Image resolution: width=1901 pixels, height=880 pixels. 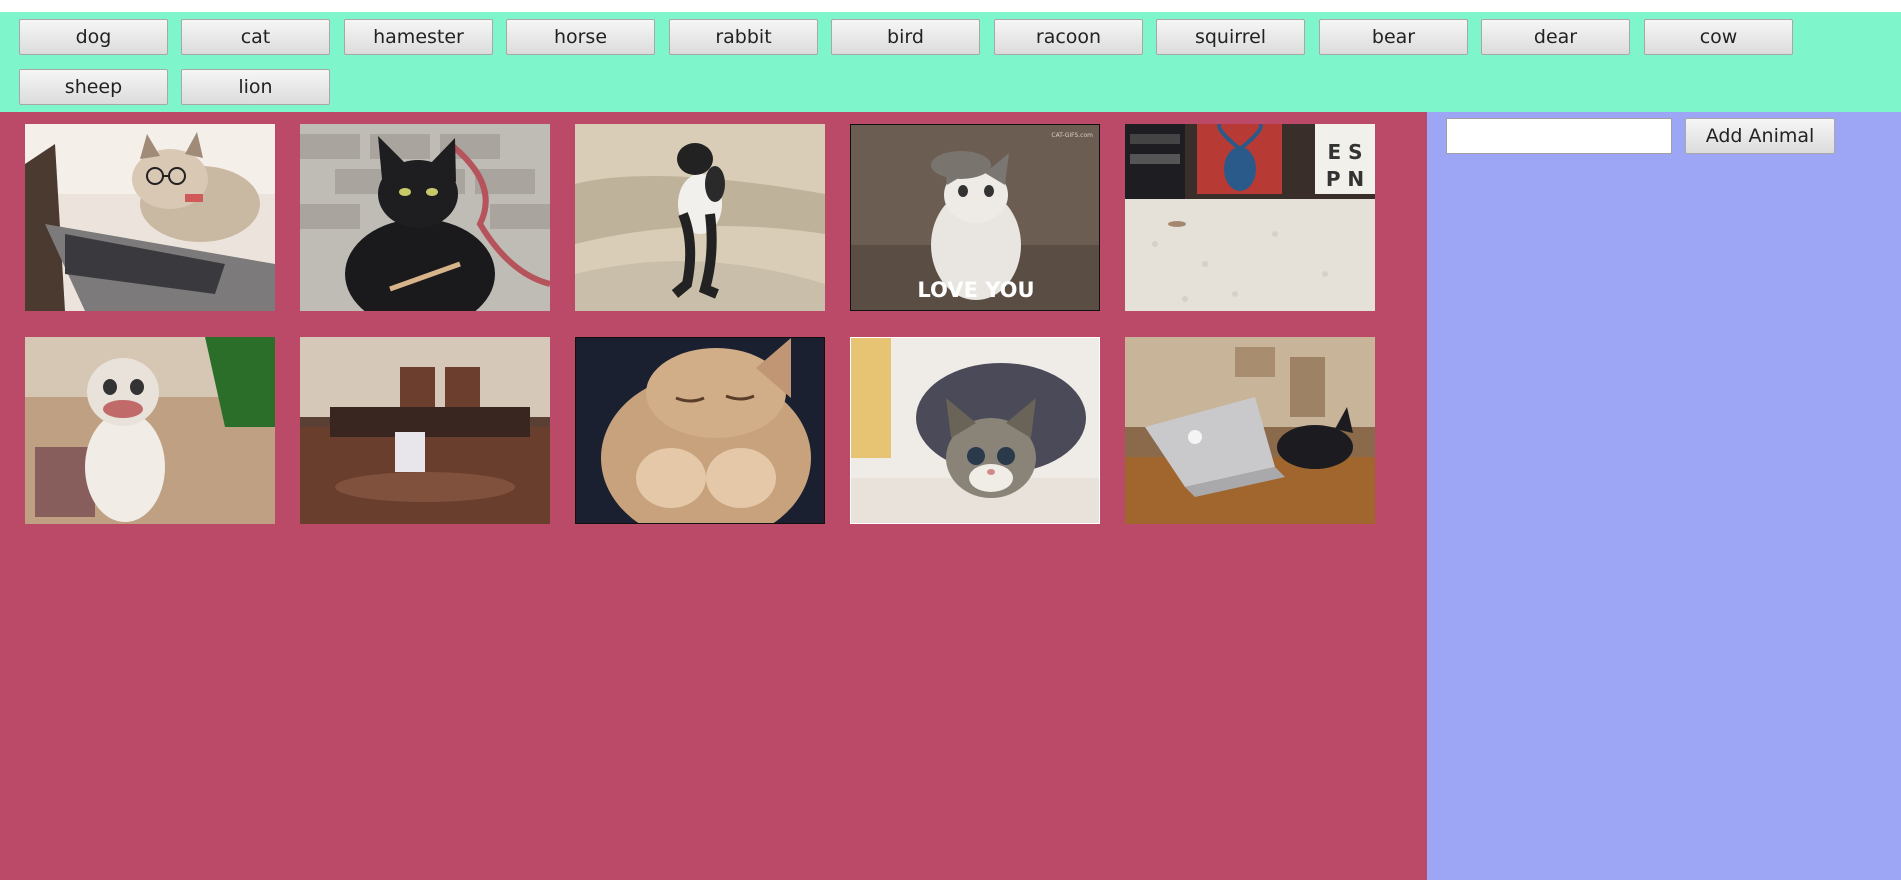 I want to click on svg-text: P N, so click(x=1345, y=179).